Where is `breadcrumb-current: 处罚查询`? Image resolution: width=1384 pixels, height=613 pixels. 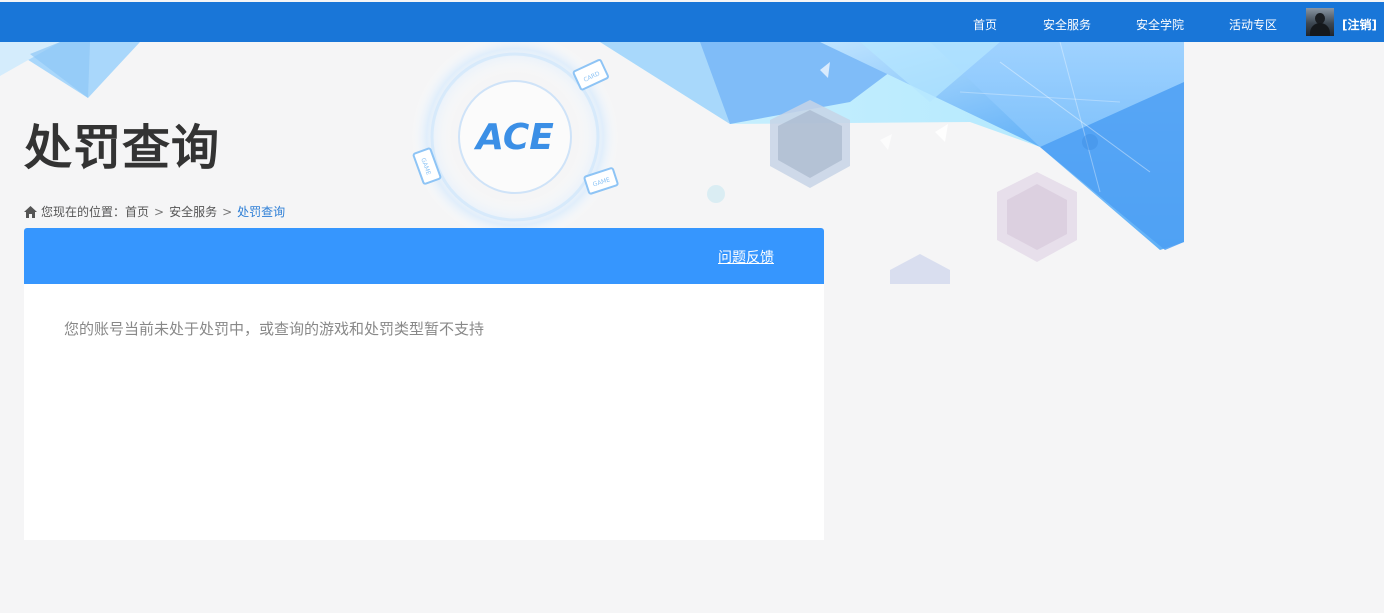
breadcrumb-current: 处罚查询 is located at coordinates (261, 212).